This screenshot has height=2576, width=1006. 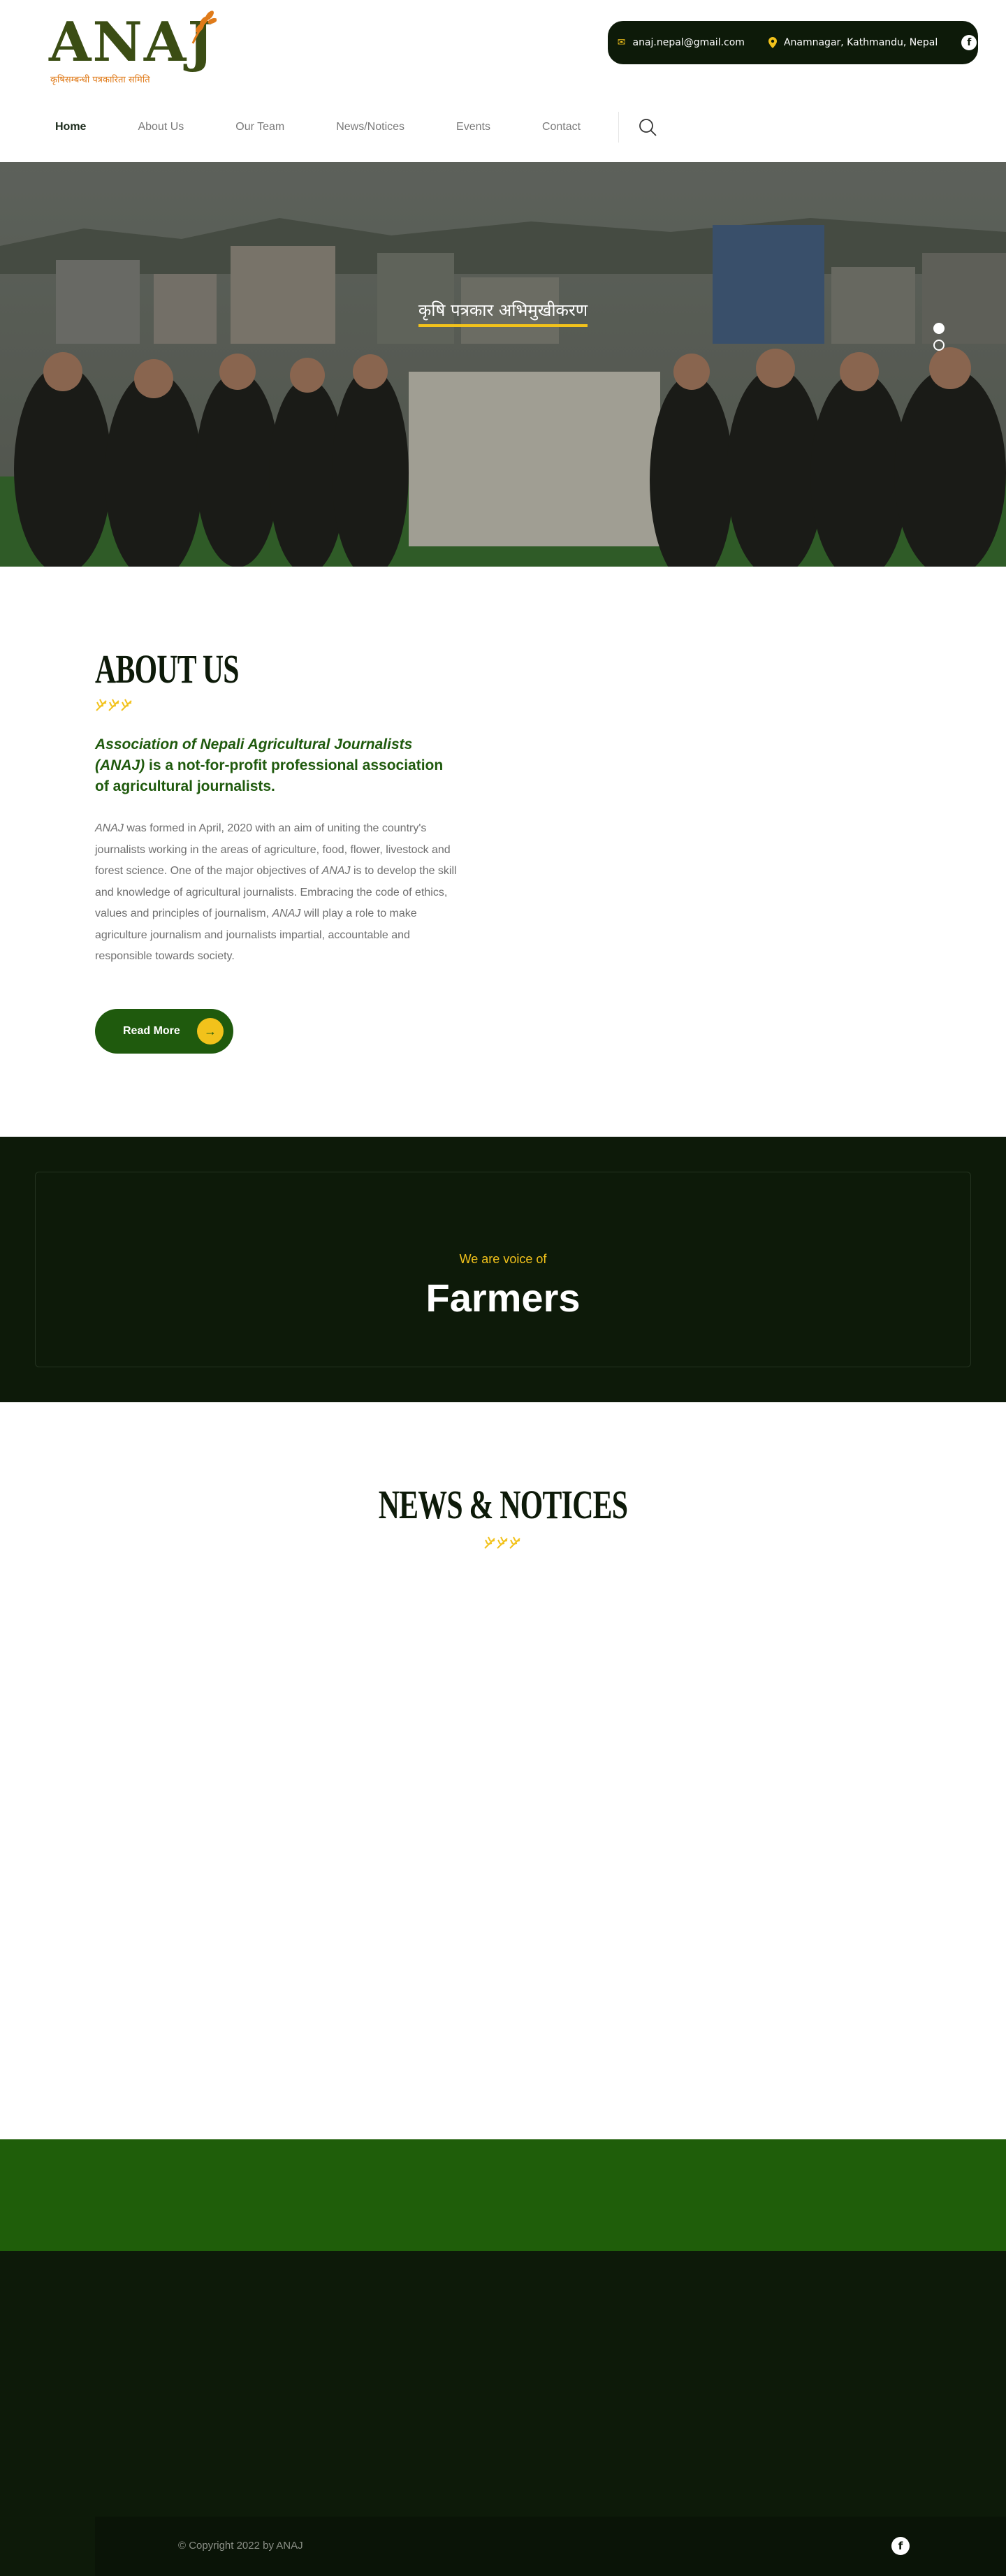 I want to click on hero-caption-text: कृषि पत्रकार अभिमुखीकरण, so click(x=503, y=312).